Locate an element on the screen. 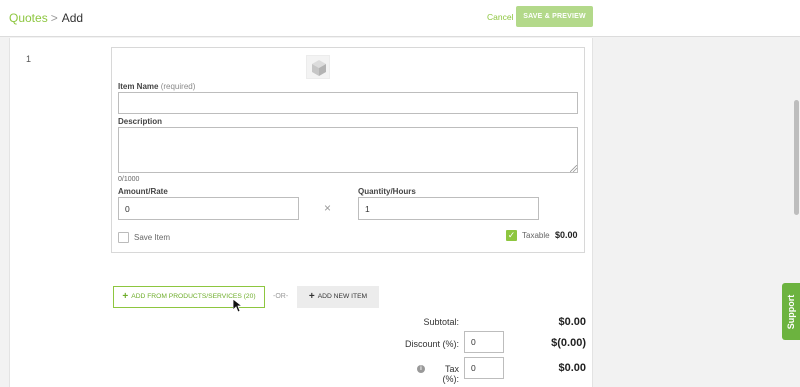 Image resolution: width=800 pixels, height=387 pixels. discount-value: $(0.00) is located at coordinates (568, 343).